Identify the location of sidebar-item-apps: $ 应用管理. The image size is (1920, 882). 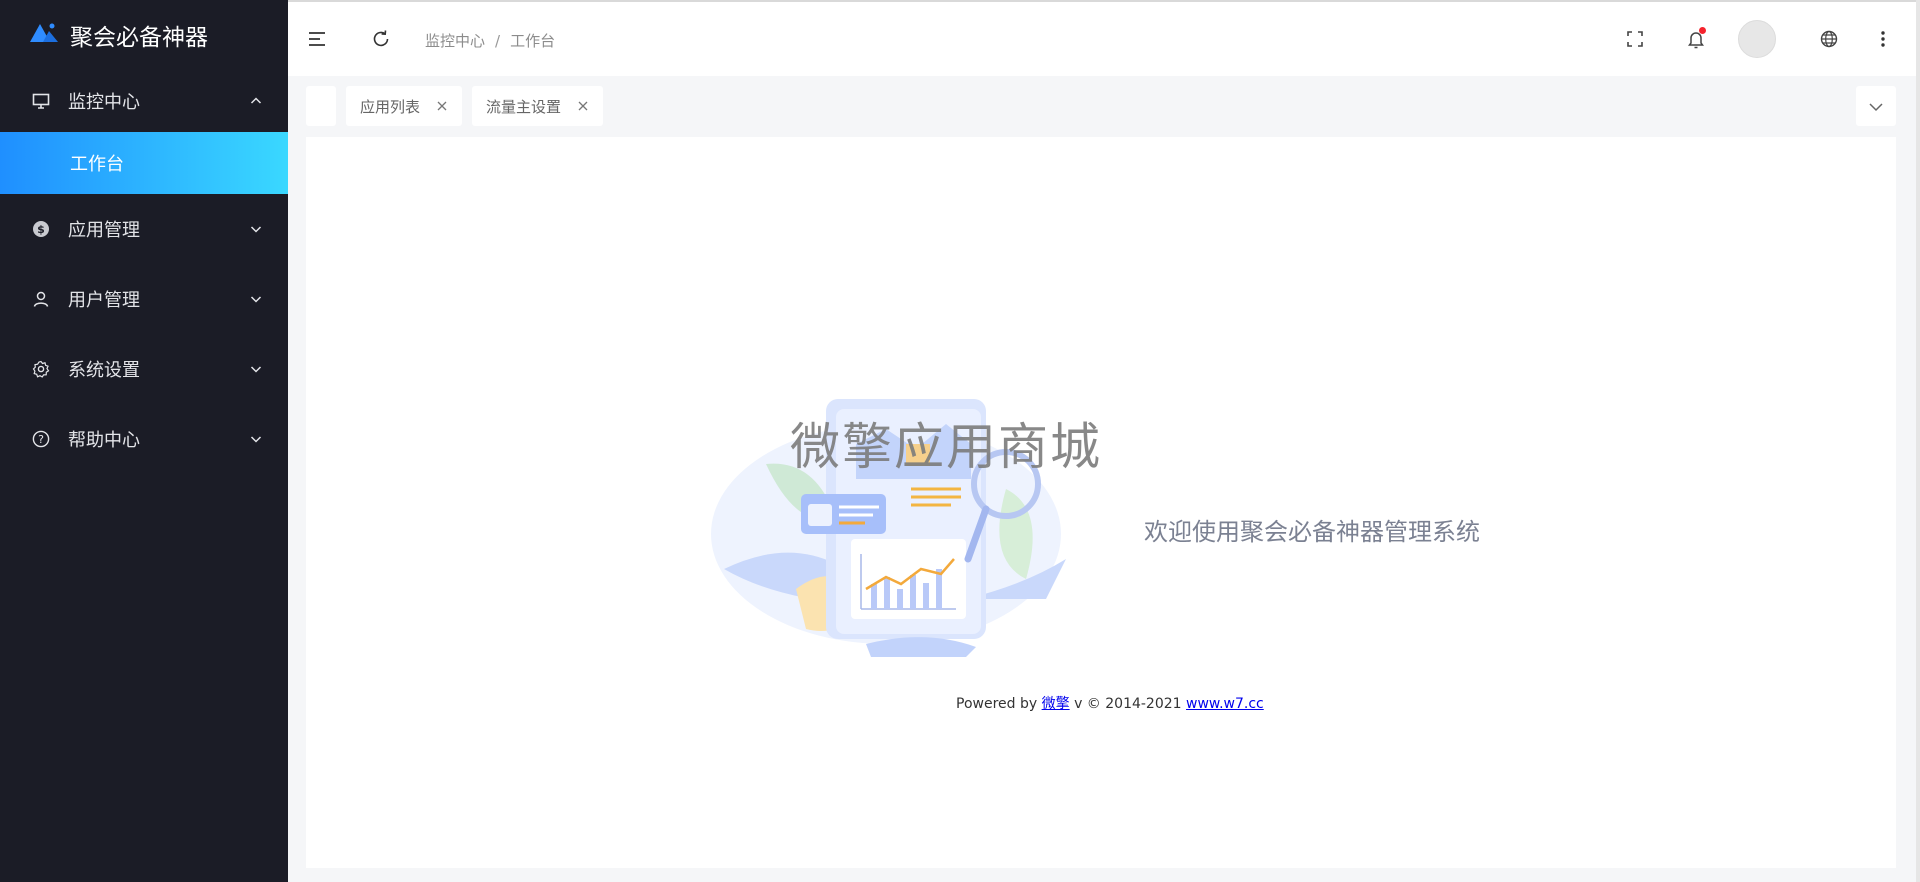
(144, 229).